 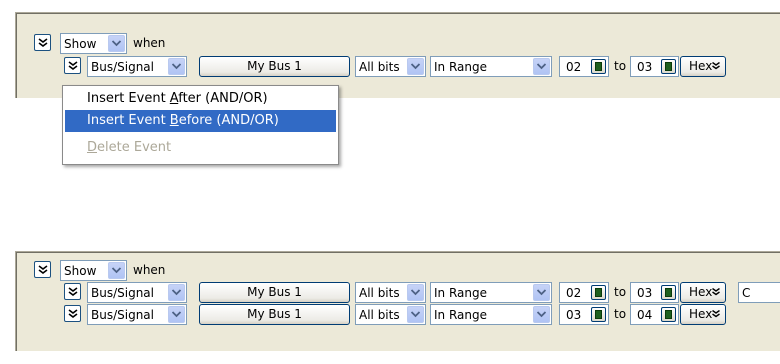 What do you see at coordinates (746, 293) in the screenshot?
I see `combine-select-value: C` at bounding box center [746, 293].